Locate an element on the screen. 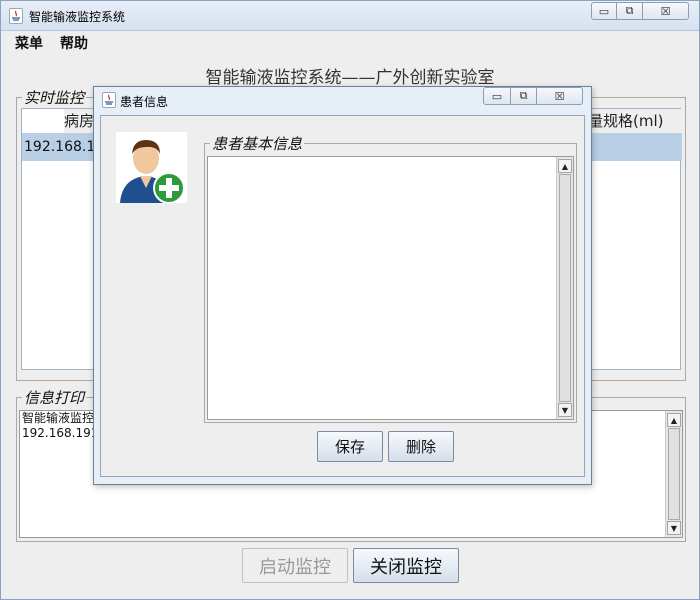  close-button: ☒ is located at coordinates (666, 11).